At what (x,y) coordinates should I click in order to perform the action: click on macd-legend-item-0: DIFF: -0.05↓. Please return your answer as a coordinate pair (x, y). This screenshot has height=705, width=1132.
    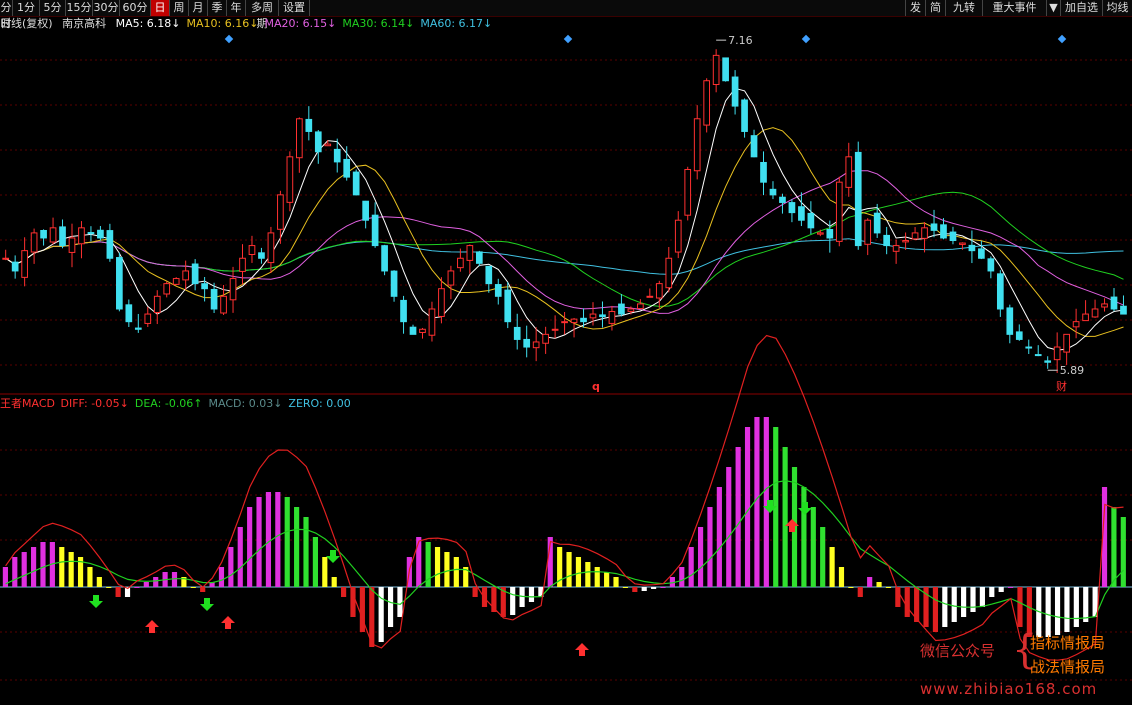
    Looking at the image, I should click on (94, 403).